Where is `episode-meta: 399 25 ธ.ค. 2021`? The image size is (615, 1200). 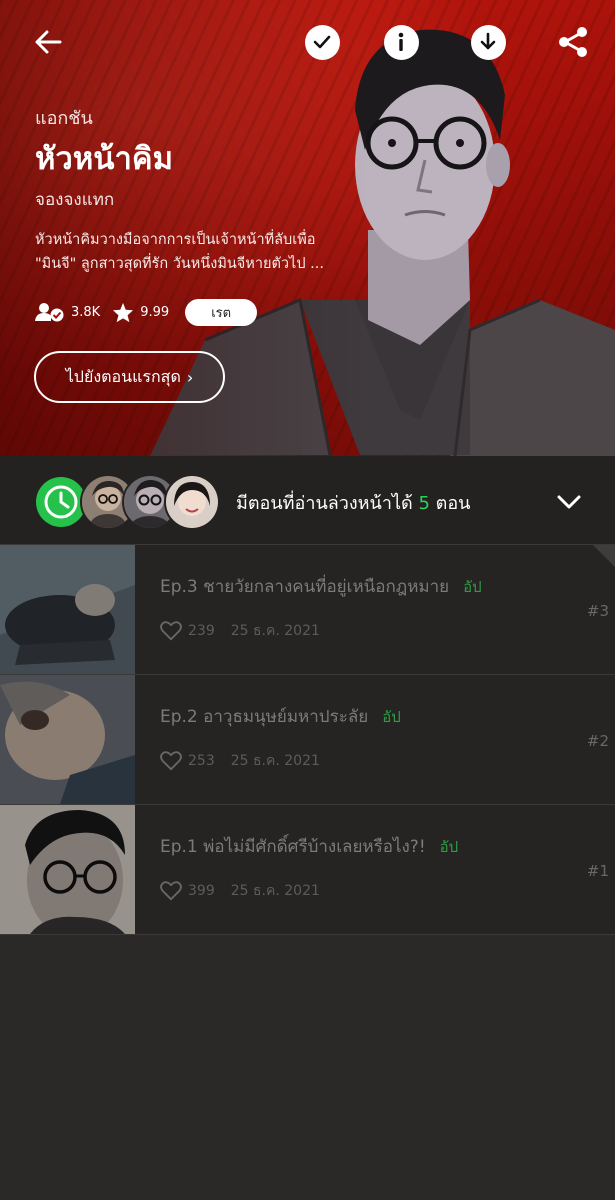 episode-meta: 399 25 ธ.ค. 2021 is located at coordinates (240, 891).